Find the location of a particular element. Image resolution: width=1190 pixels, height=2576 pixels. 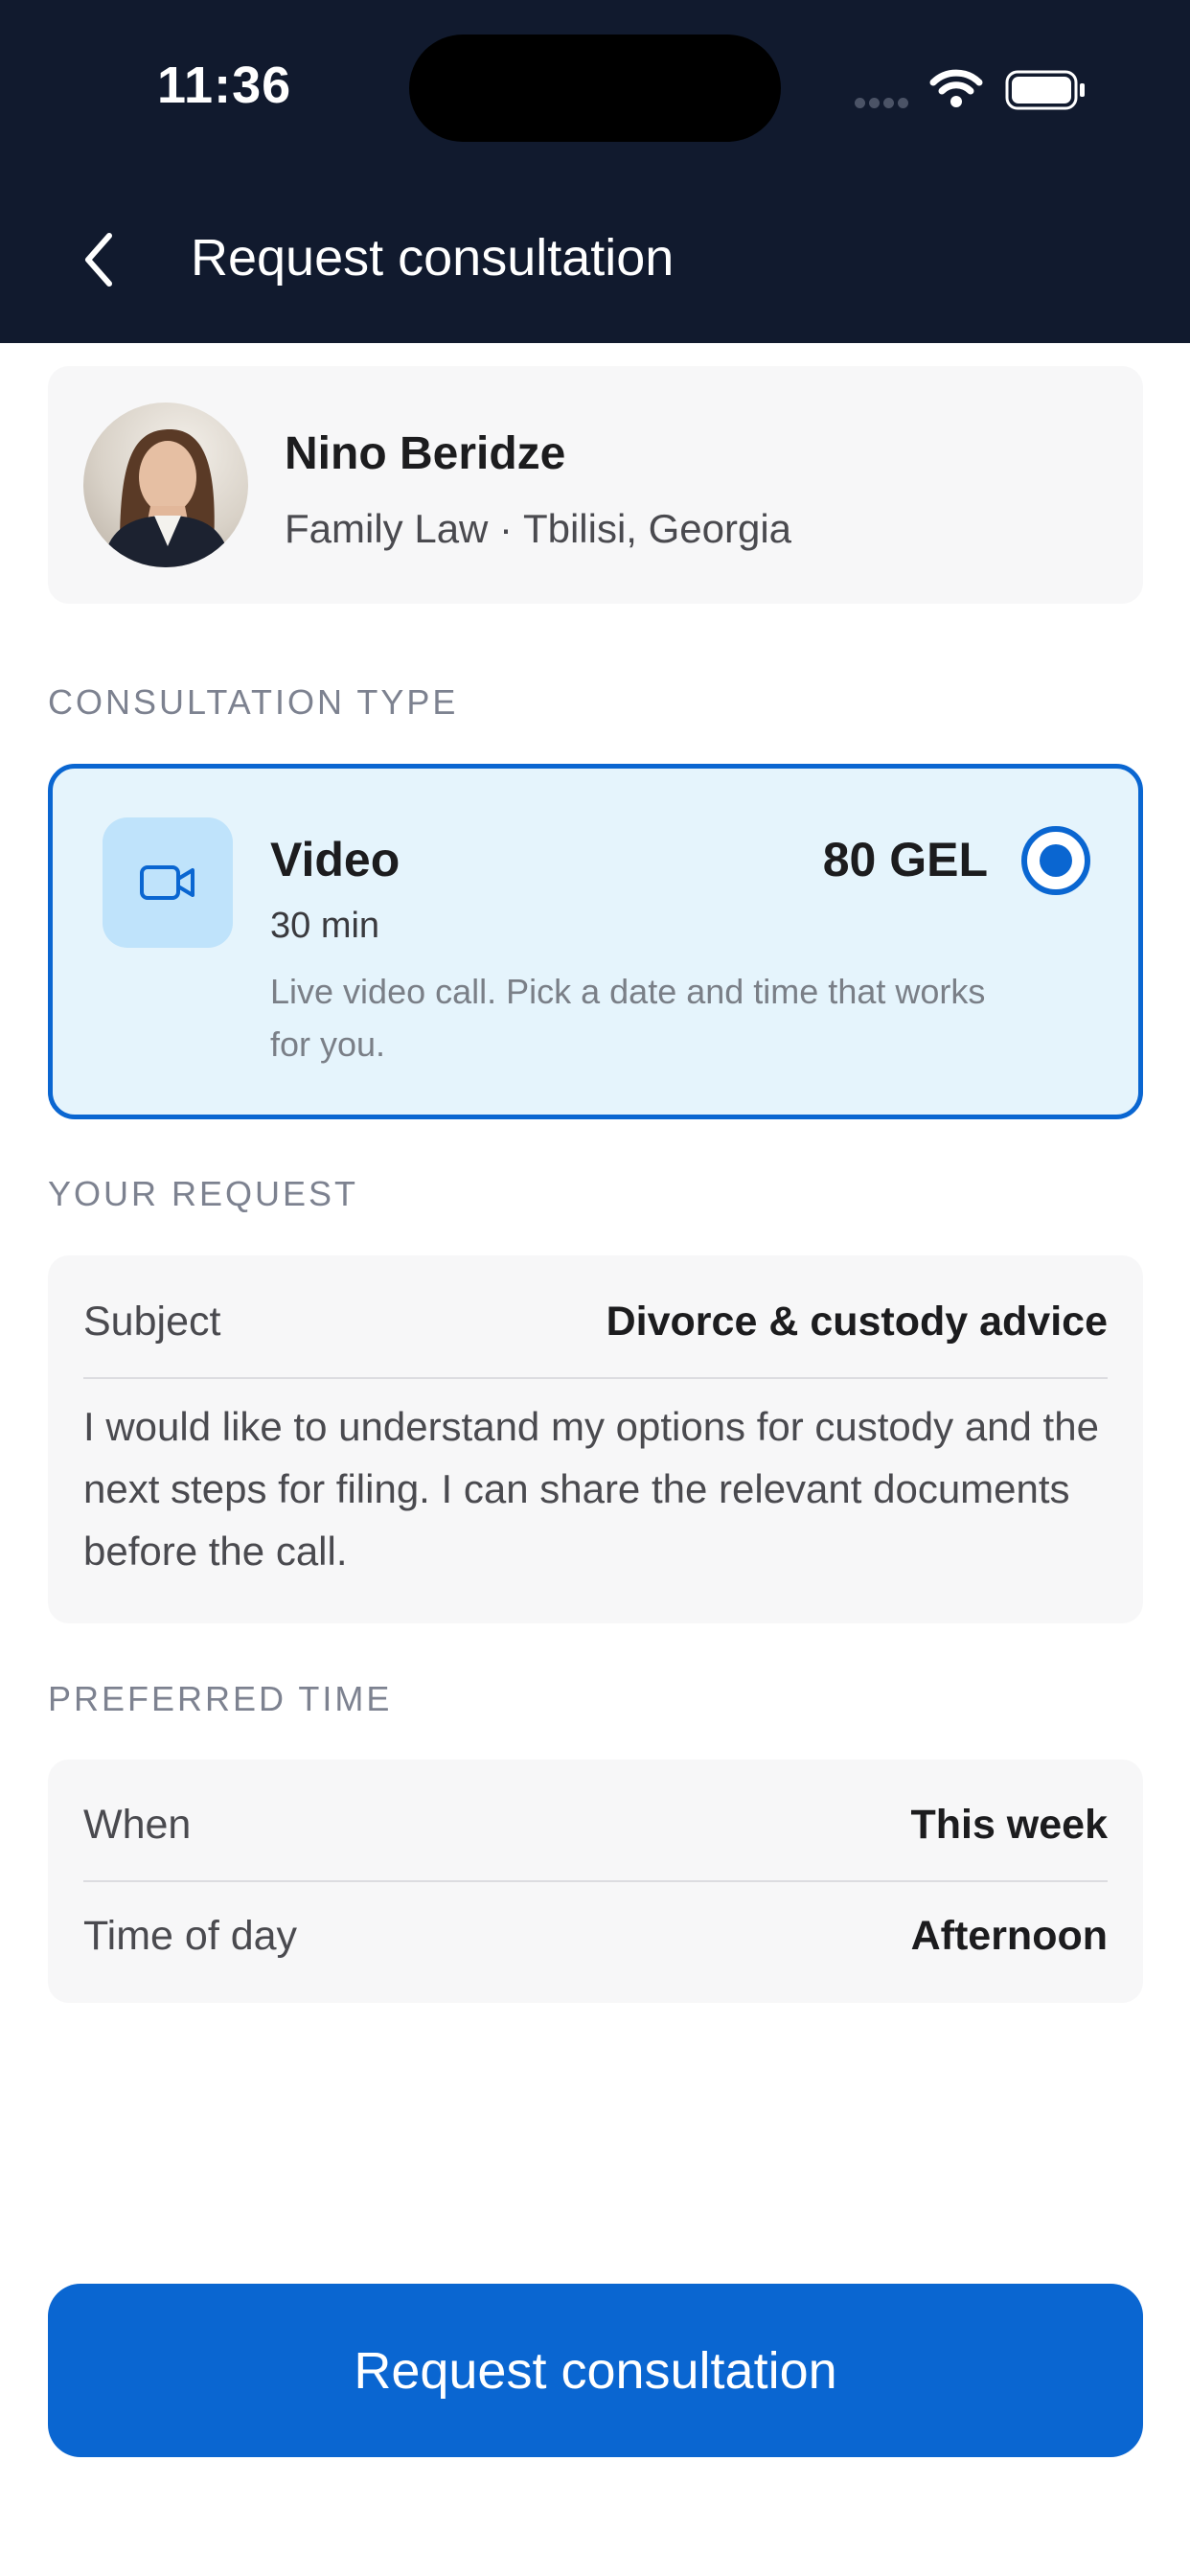

lawyer-avatar is located at coordinates (166, 484).